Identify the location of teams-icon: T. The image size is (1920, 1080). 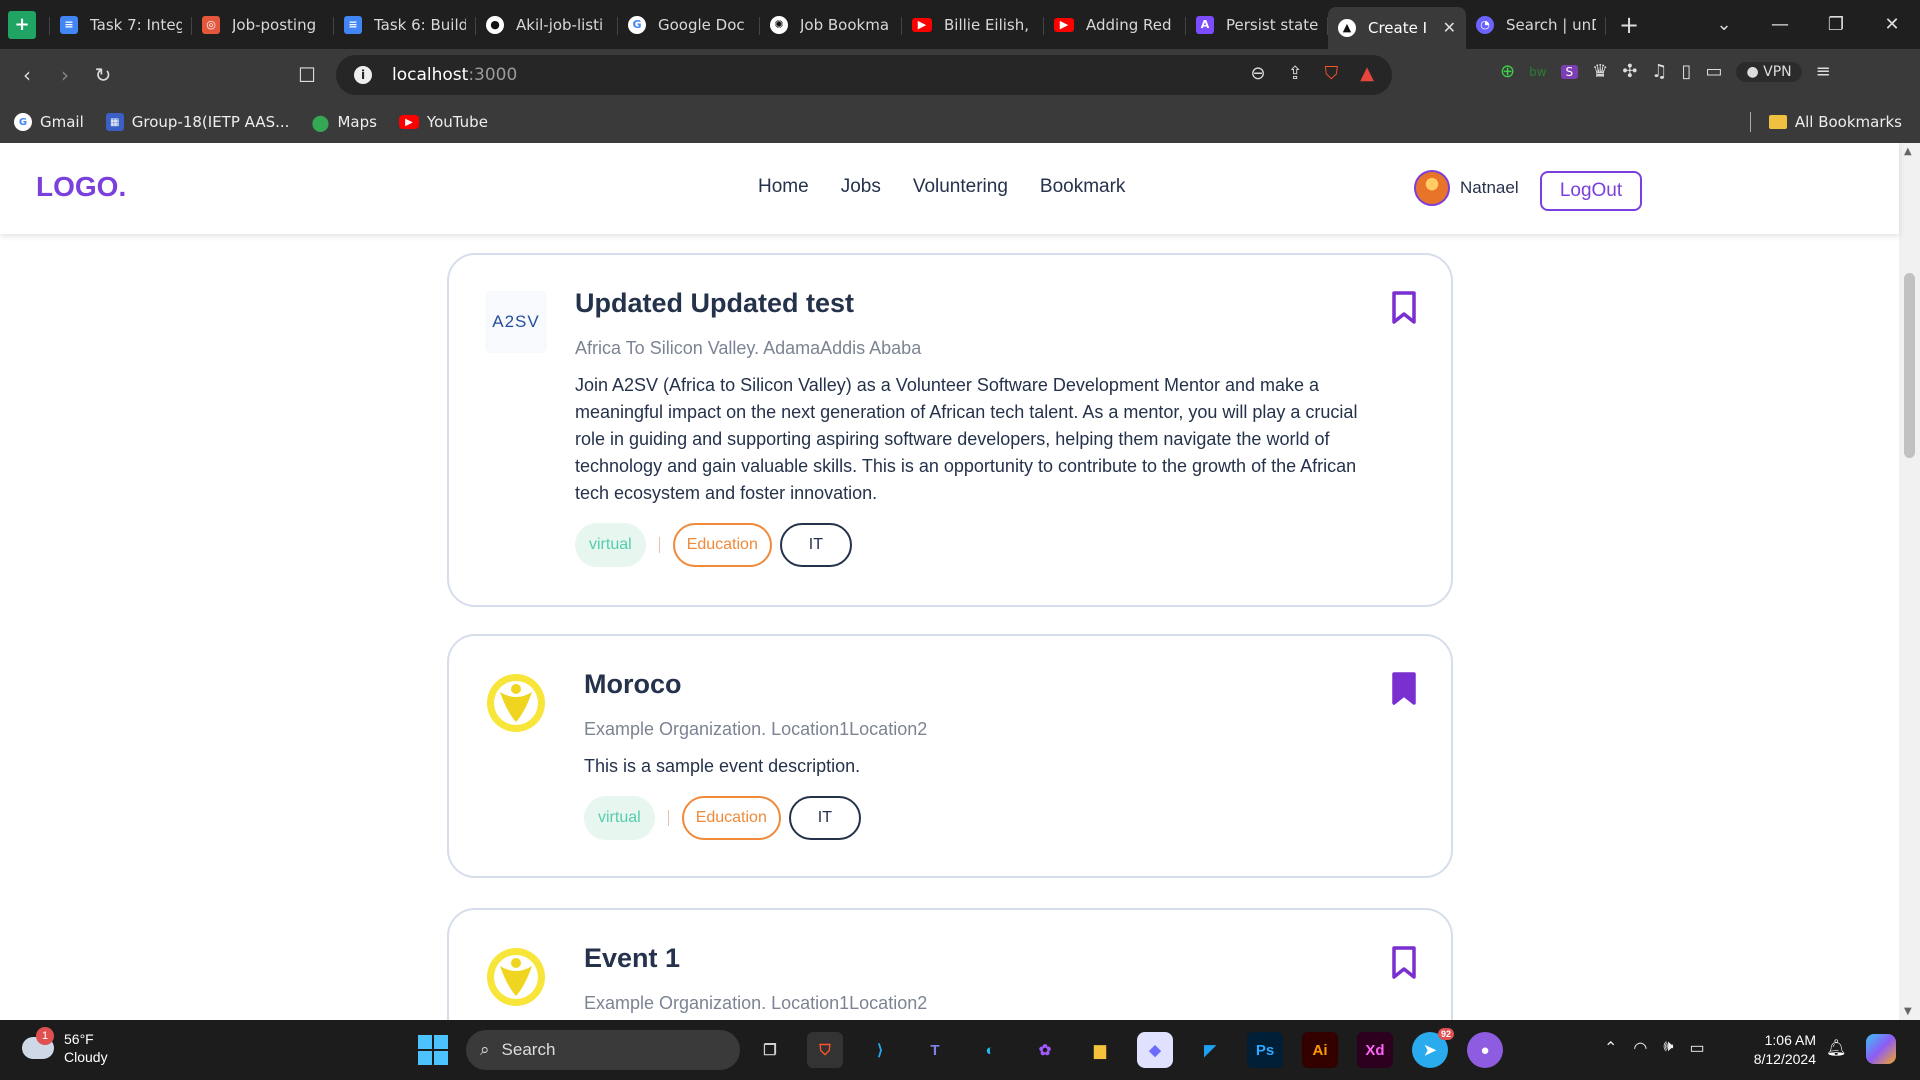
(935, 1050).